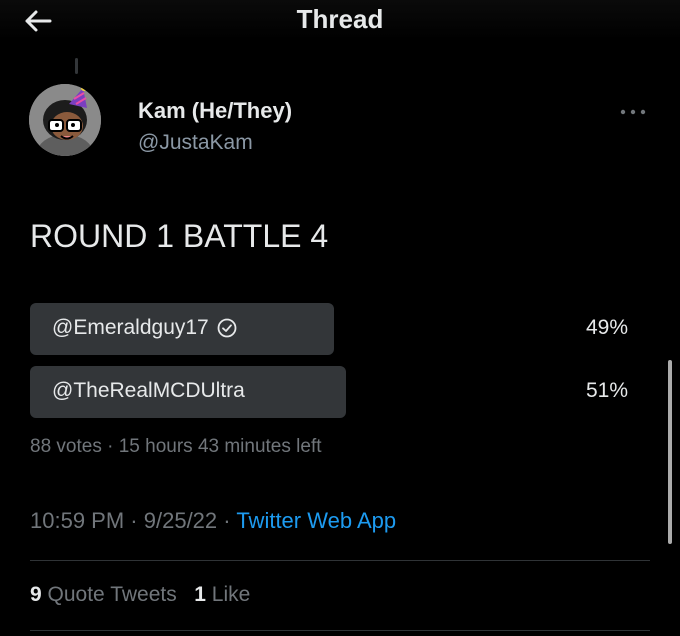 The height and width of the screenshot is (636, 680). I want to click on thread-connector-line, so click(76, 66).